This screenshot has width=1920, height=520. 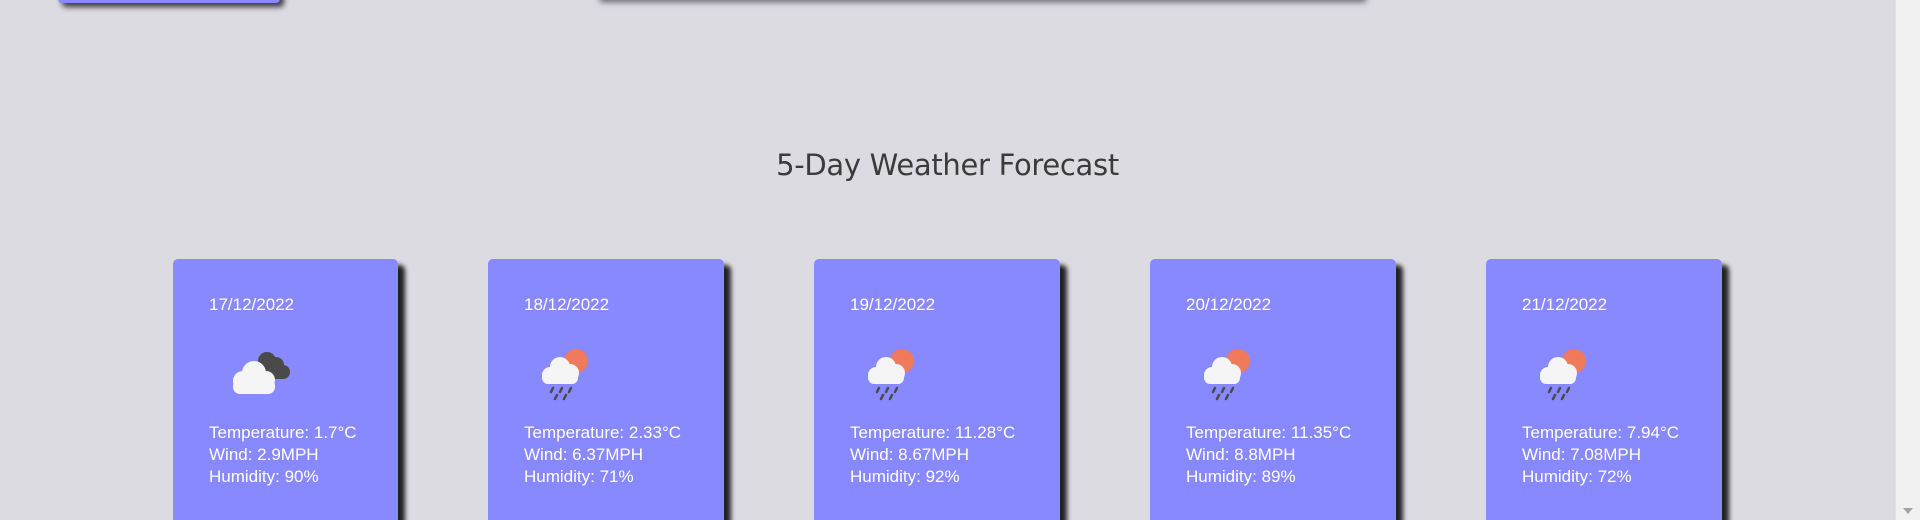 I want to click on wind-text: Wind: 7.08MPH, so click(x=1582, y=454).